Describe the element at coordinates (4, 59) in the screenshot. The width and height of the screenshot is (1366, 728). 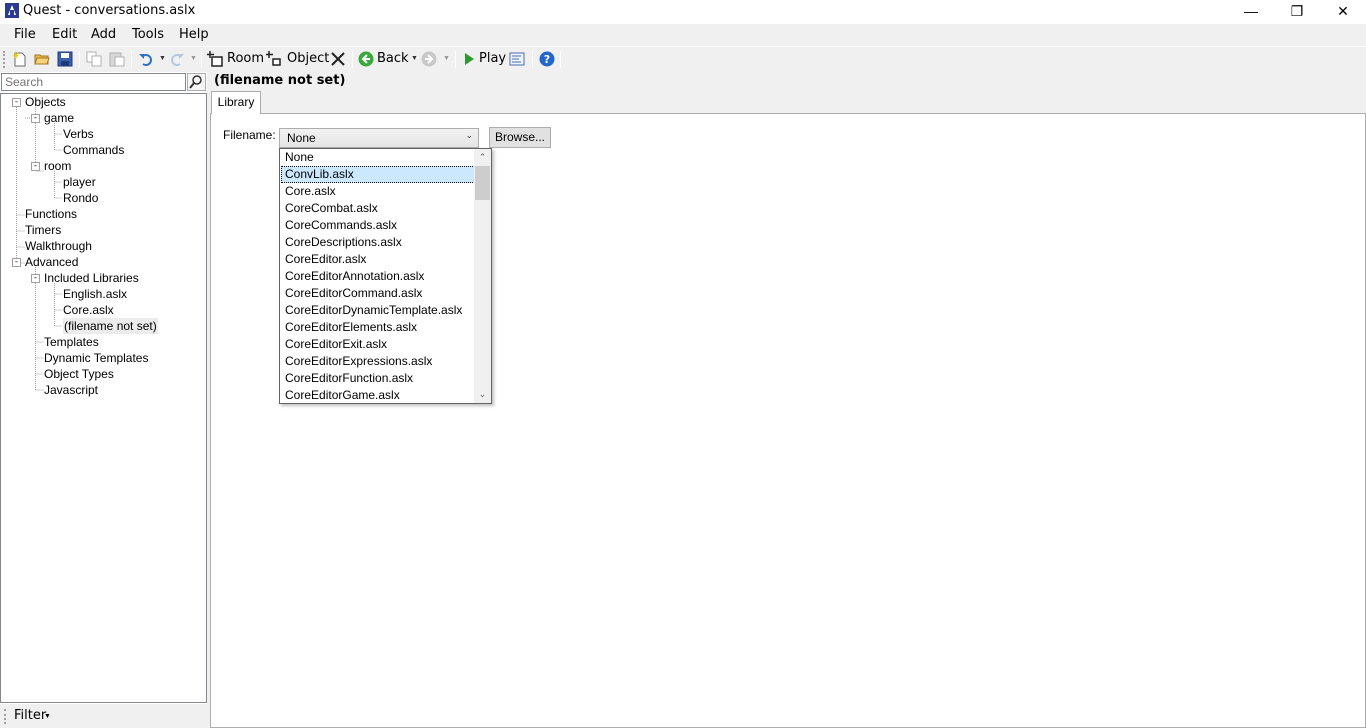
I see `toolbar-grip` at that location.